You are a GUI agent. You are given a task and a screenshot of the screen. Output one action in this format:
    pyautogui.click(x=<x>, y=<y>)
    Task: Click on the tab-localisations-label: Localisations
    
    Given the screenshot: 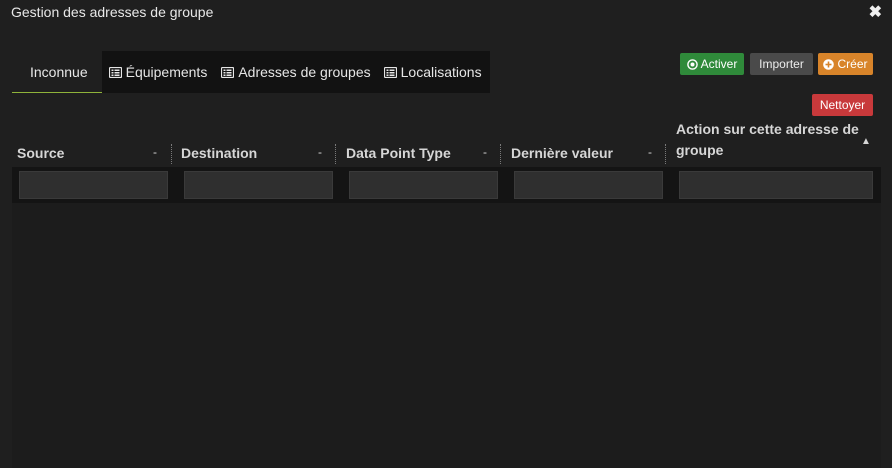 What is the action you would take?
    pyautogui.click(x=441, y=72)
    